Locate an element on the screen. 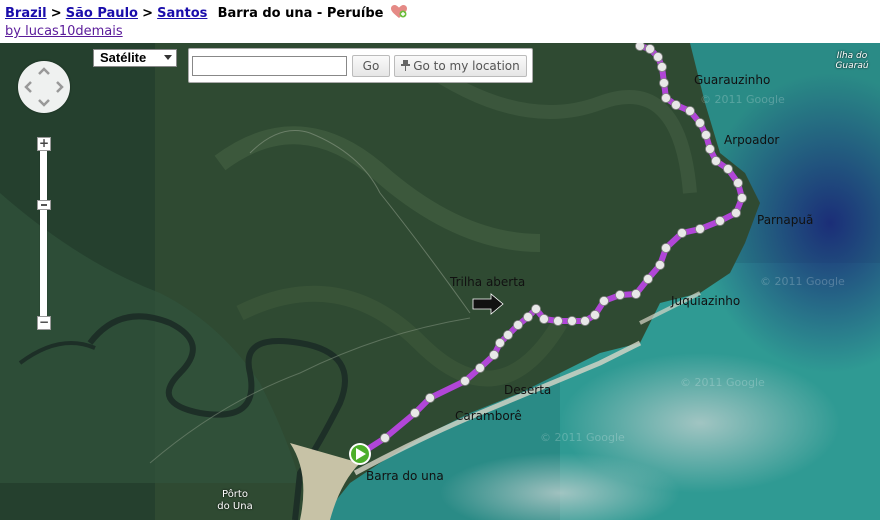  map-type-value: Satélite is located at coordinates (123, 57).